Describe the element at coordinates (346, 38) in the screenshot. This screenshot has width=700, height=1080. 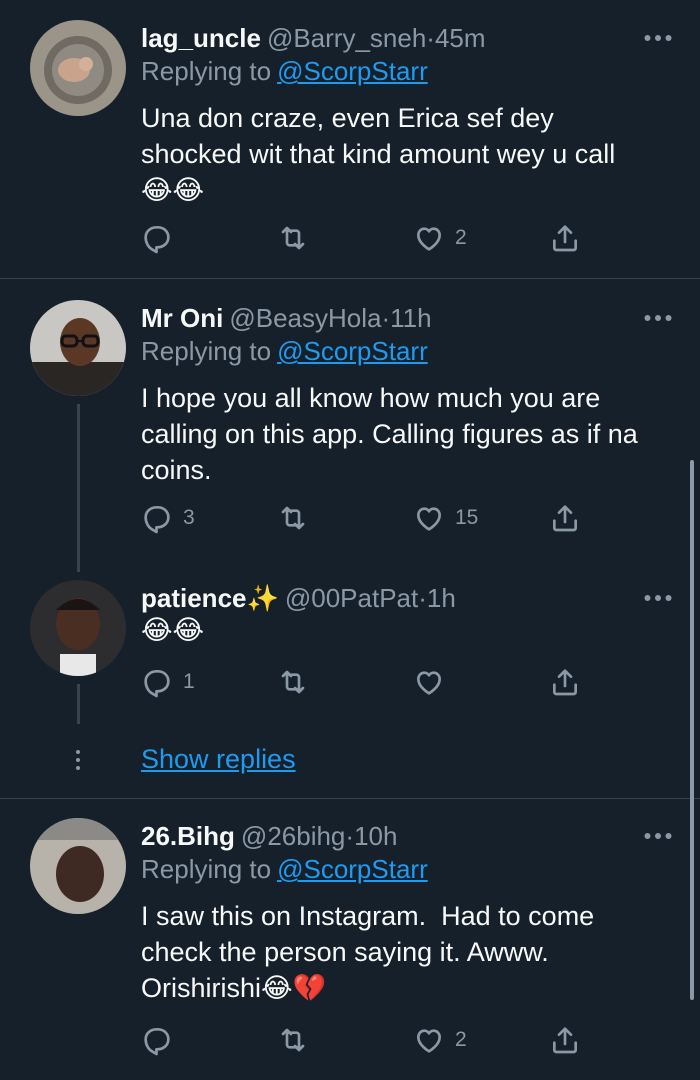
I see `user-handle: @Barry_sneh` at that location.